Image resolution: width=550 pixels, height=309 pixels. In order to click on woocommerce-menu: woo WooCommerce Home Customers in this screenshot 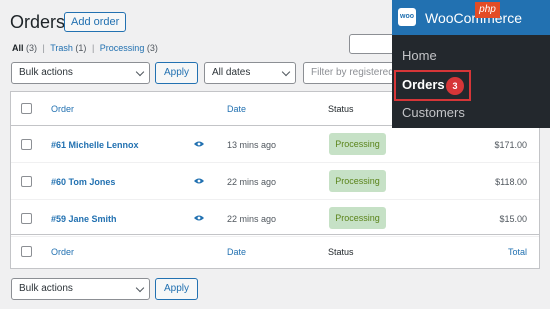, I will do `click(471, 64)`.